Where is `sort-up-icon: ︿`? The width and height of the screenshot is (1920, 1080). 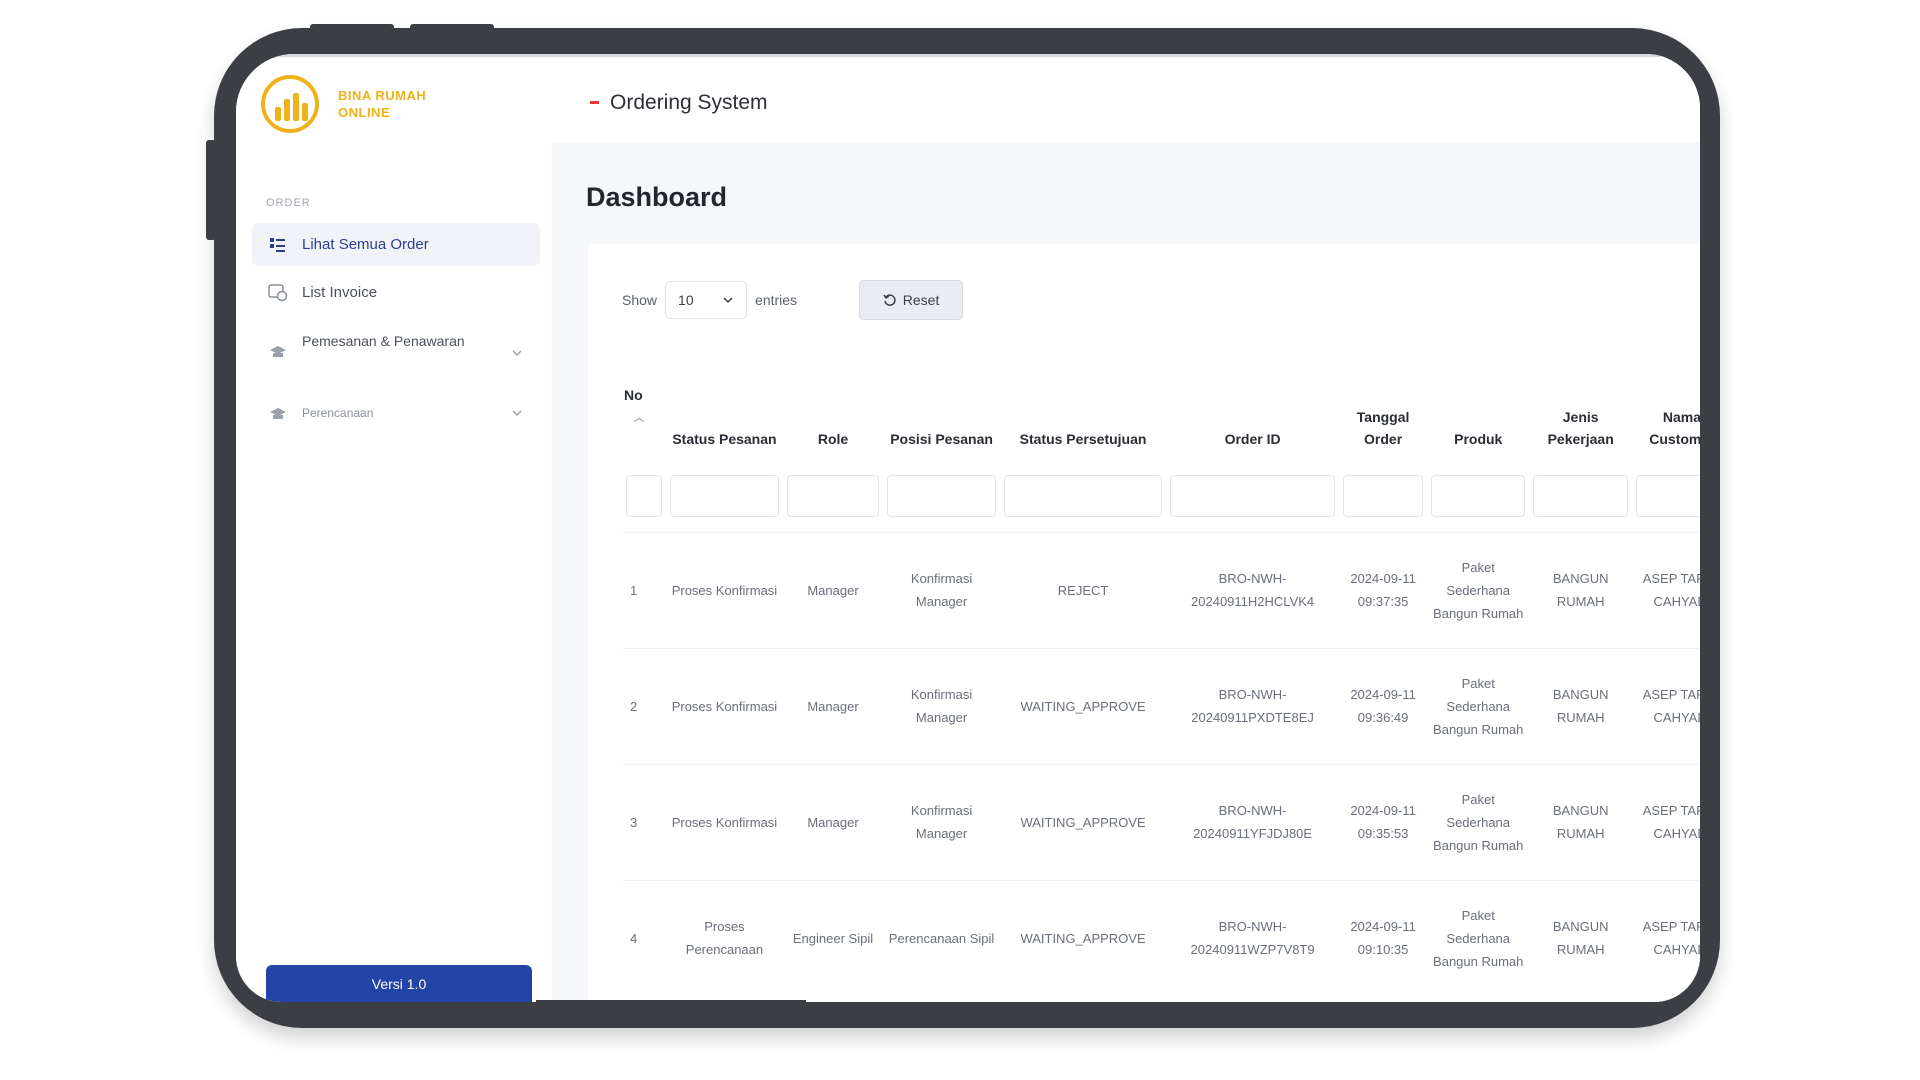 sort-up-icon: ︿ is located at coordinates (648, 419).